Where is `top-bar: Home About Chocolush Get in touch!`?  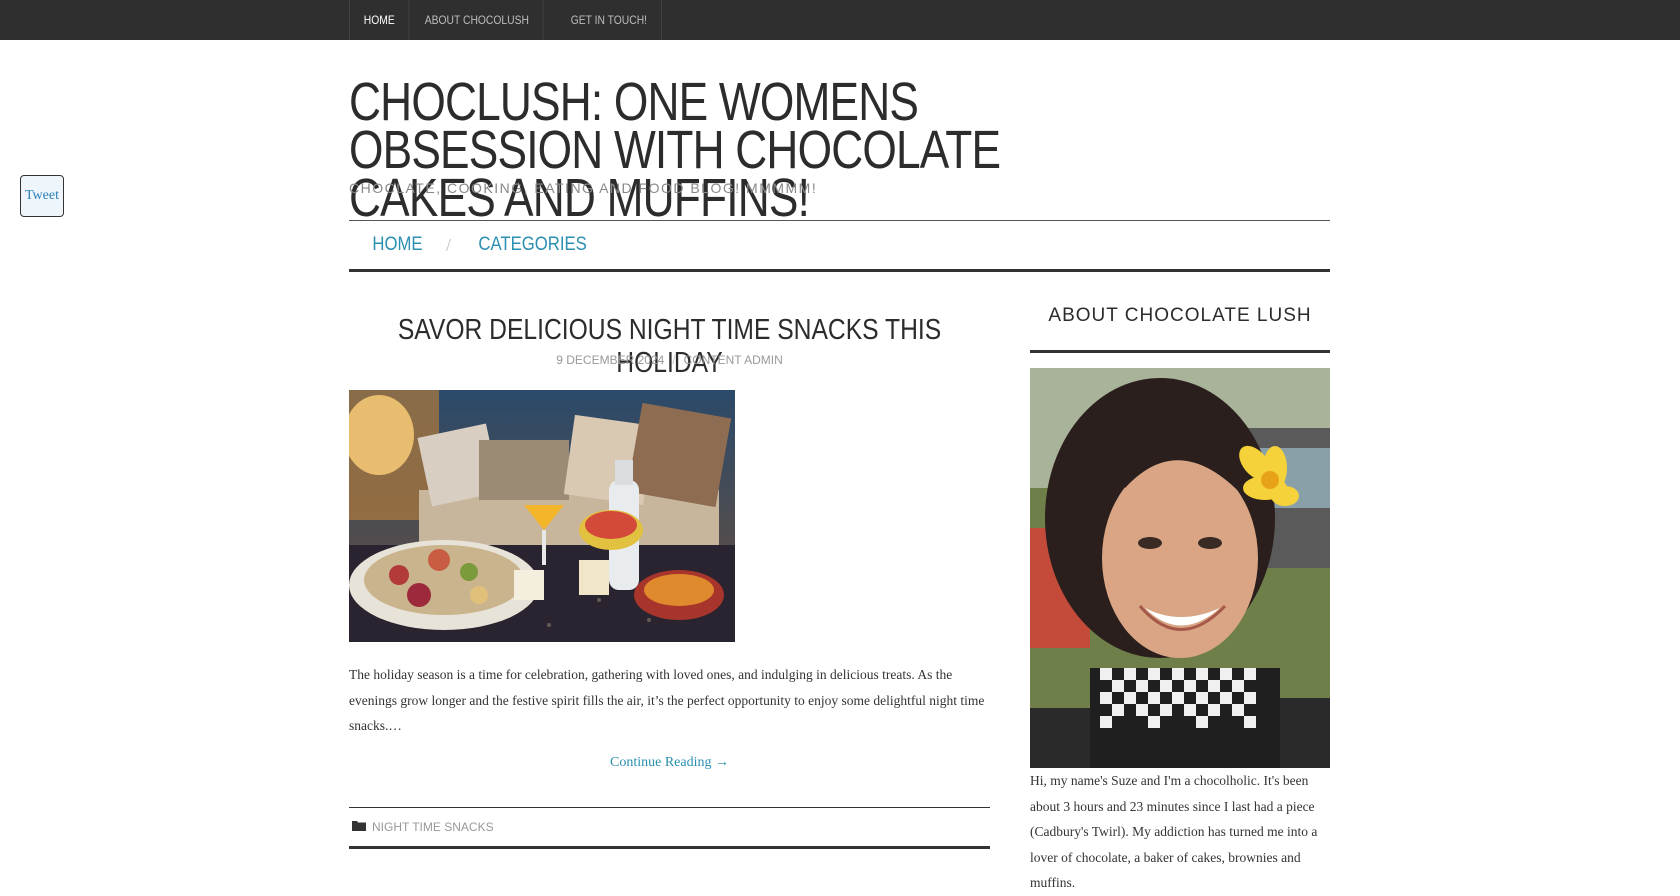 top-bar: Home About Chocolush Get in touch! is located at coordinates (840, 20).